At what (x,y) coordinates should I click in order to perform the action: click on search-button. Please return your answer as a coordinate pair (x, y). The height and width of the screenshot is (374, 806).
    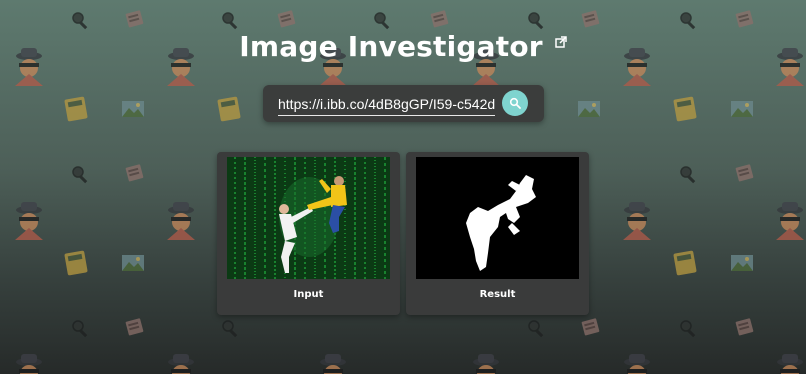
    Looking at the image, I should click on (515, 103).